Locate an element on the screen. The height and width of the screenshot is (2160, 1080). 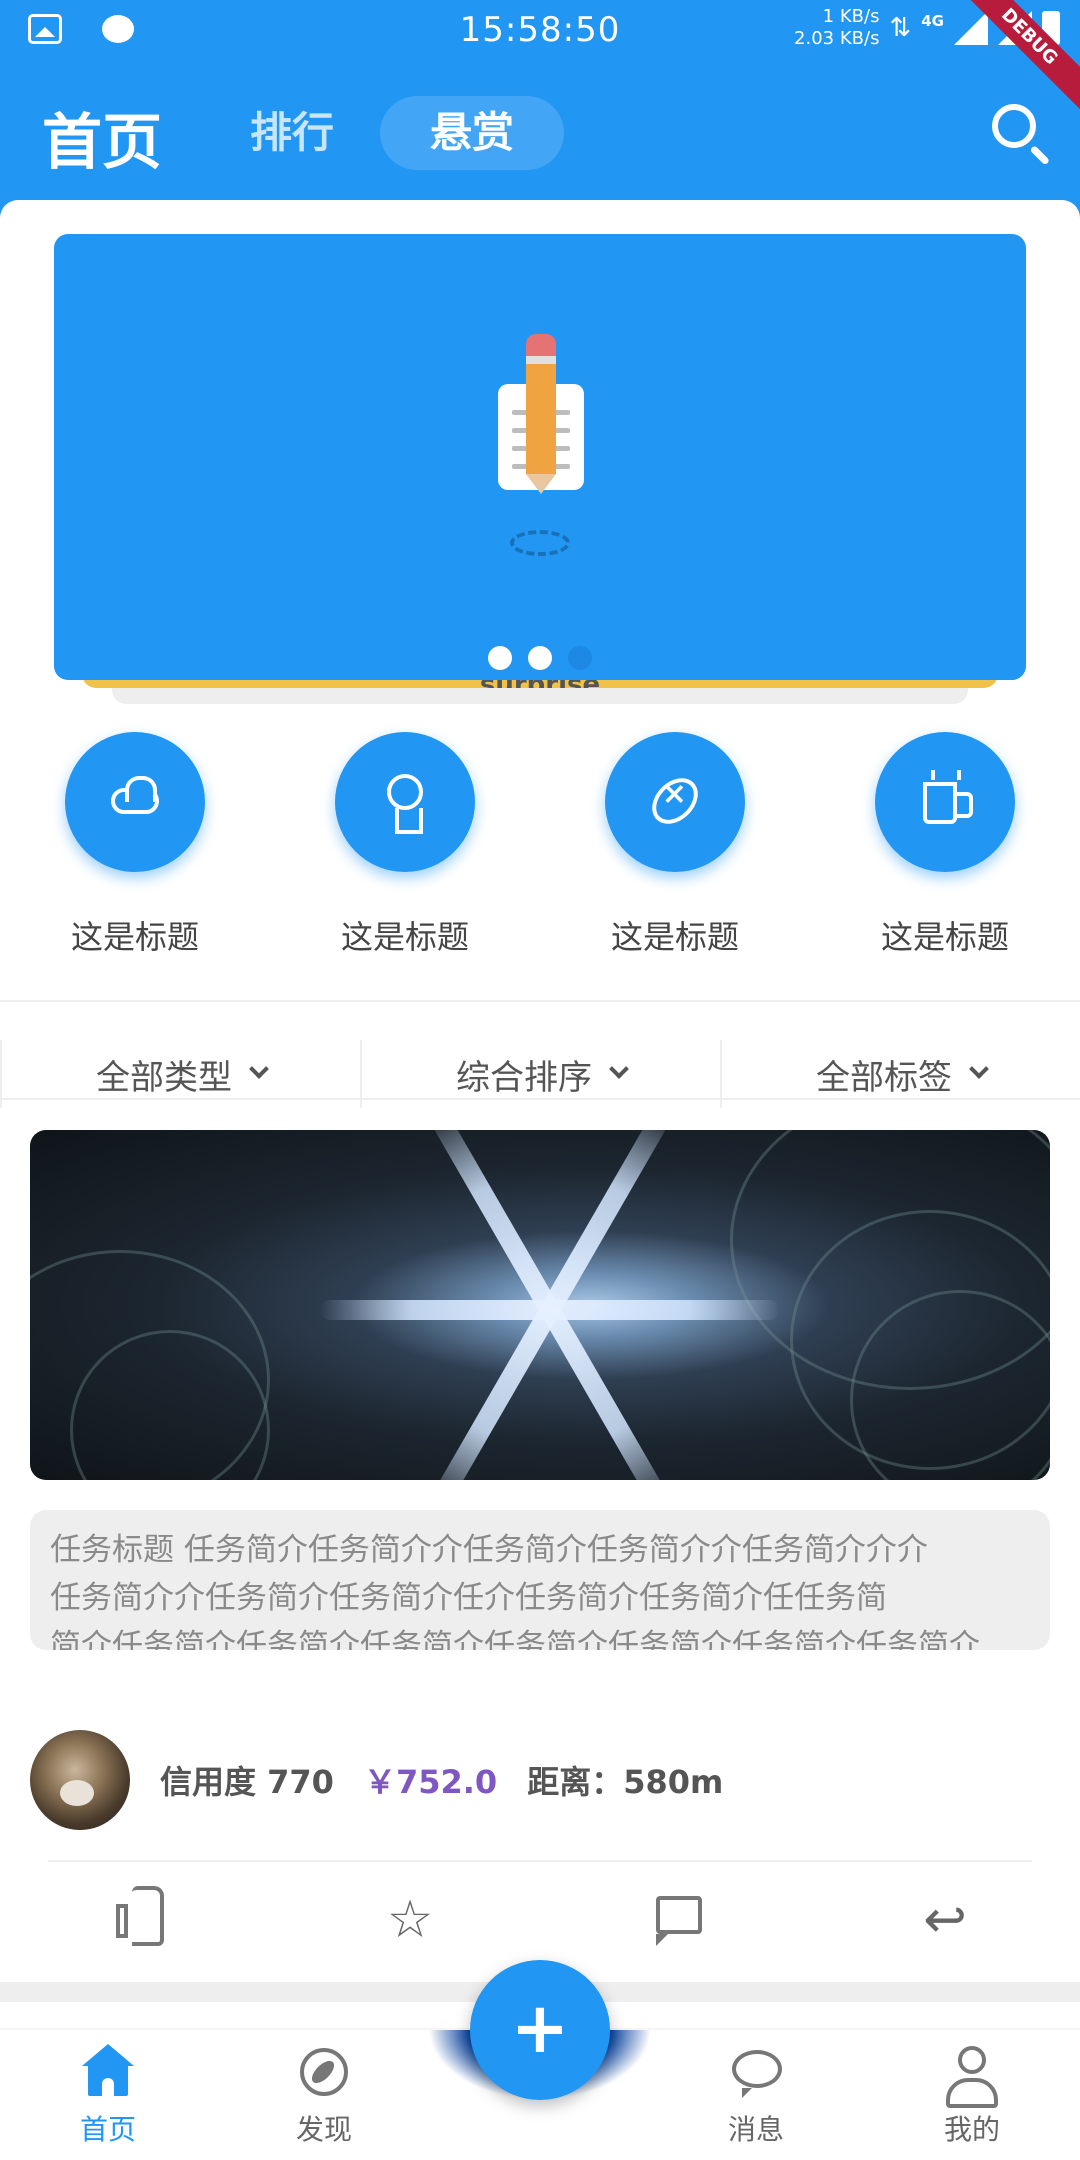
tab-rank: 排行 is located at coordinates (292, 133).